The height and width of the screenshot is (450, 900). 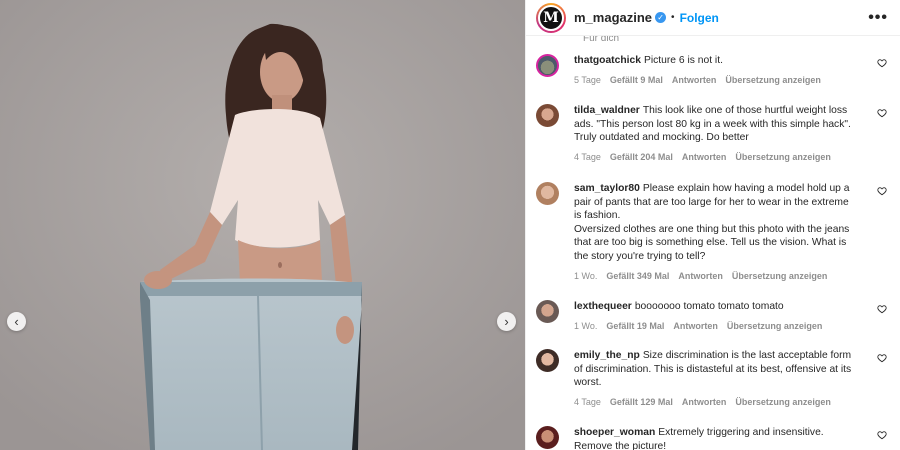 I want to click on previous-image-button: ‹, so click(x=16, y=321).